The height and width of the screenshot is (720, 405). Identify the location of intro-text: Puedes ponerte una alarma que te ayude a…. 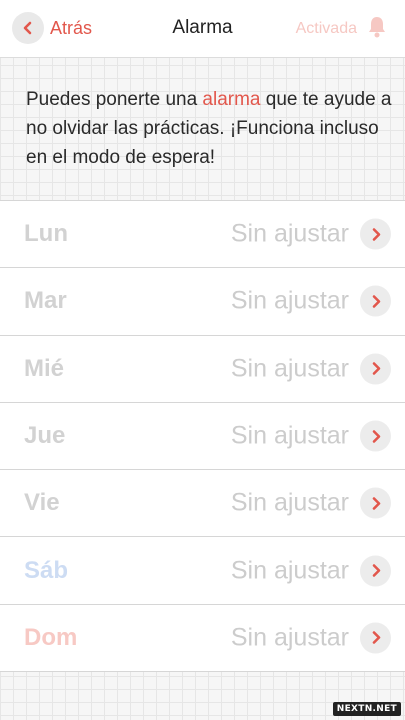
(212, 128).